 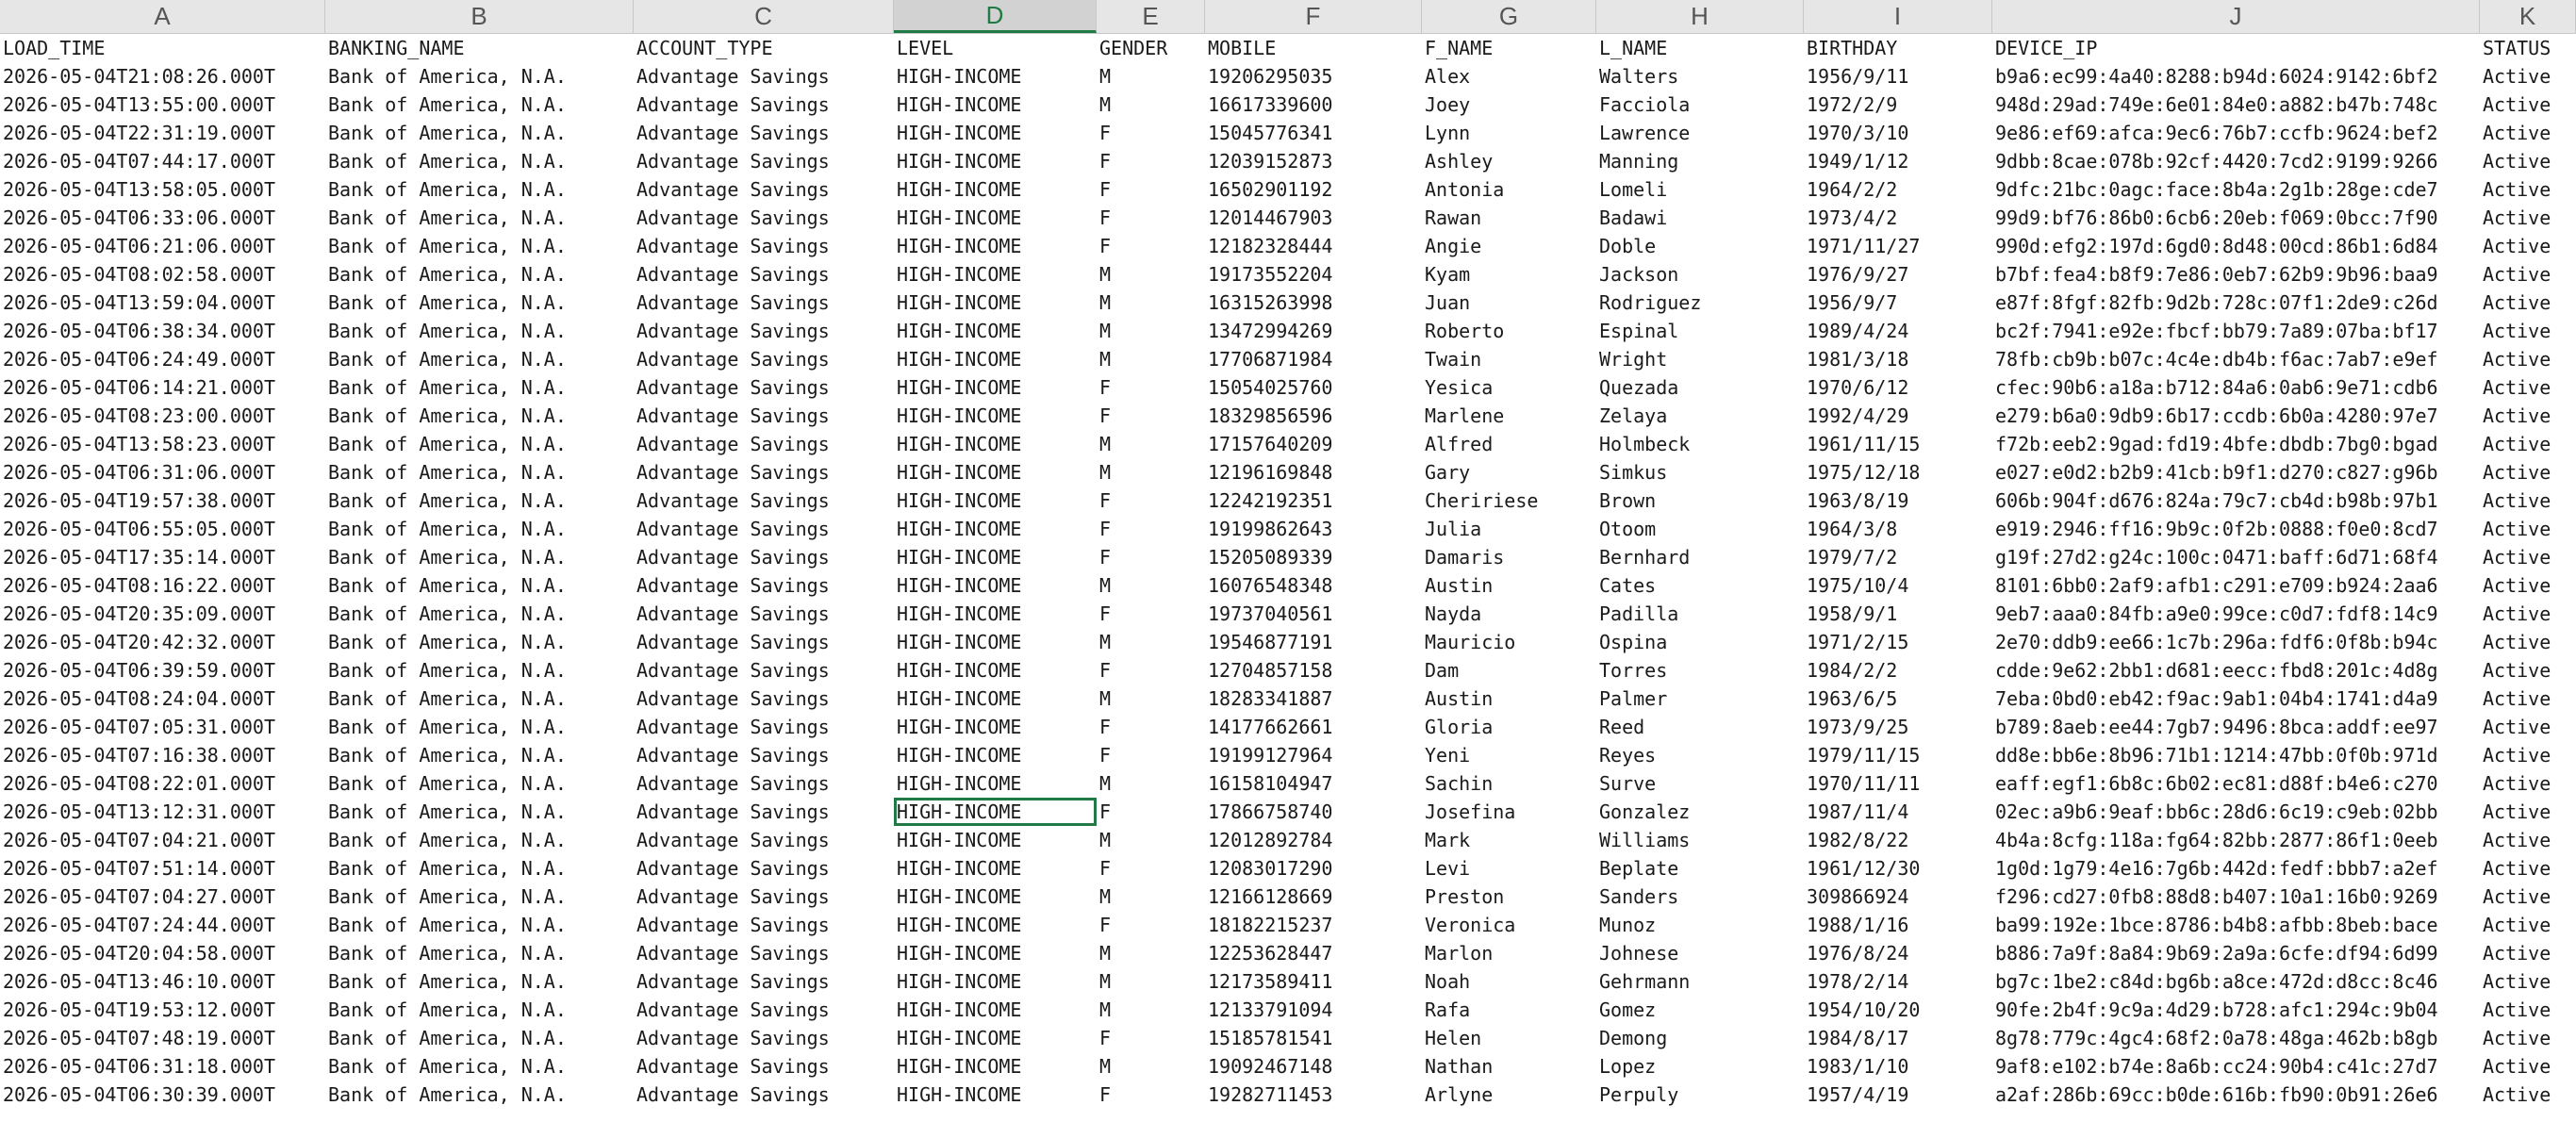 What do you see at coordinates (1700, 1095) in the screenshot?
I see `table-cell: Perpuly` at bounding box center [1700, 1095].